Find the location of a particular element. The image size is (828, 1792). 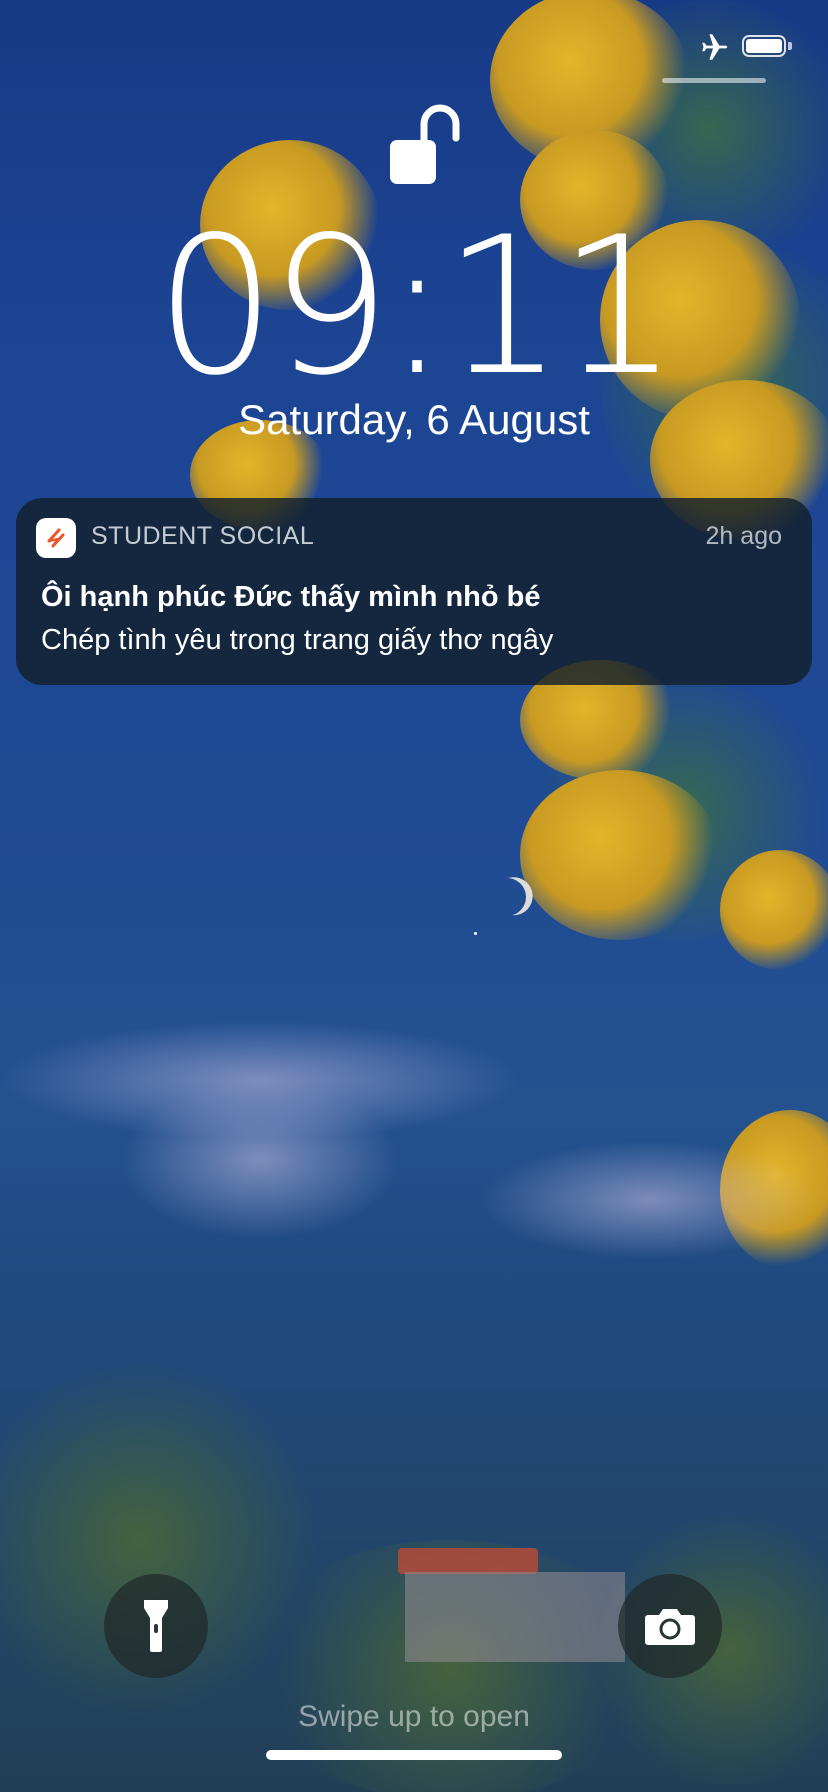

unlocked-padlock-icon is located at coordinates (425, 144).